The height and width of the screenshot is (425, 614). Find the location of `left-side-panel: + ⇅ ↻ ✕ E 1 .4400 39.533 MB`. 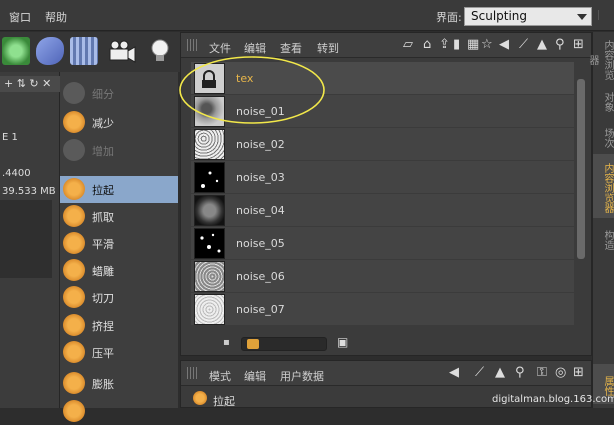

left-side-panel: + ⇅ ↻ ✕ E 1 .4400 39.533 MB is located at coordinates (30, 240).